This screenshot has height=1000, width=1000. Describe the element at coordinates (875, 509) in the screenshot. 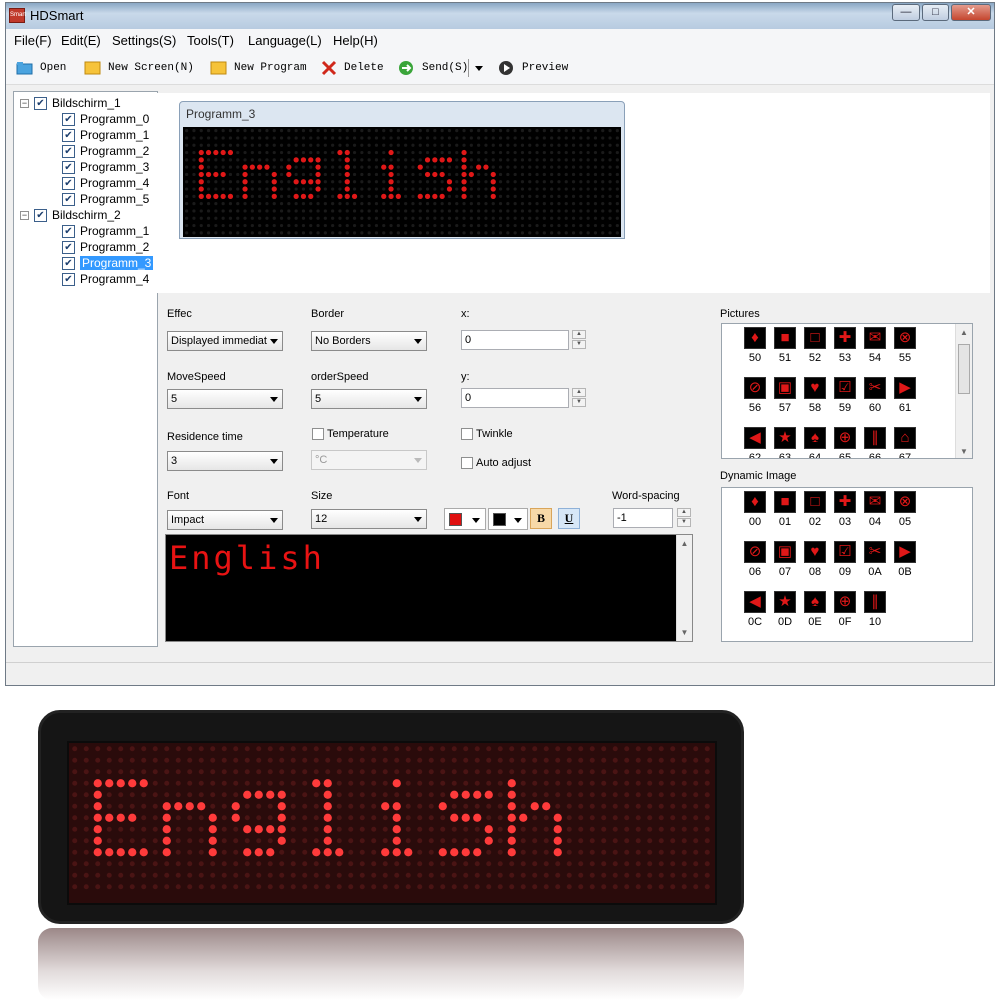

I see `dynamic-image-item: ✉ 04` at that location.